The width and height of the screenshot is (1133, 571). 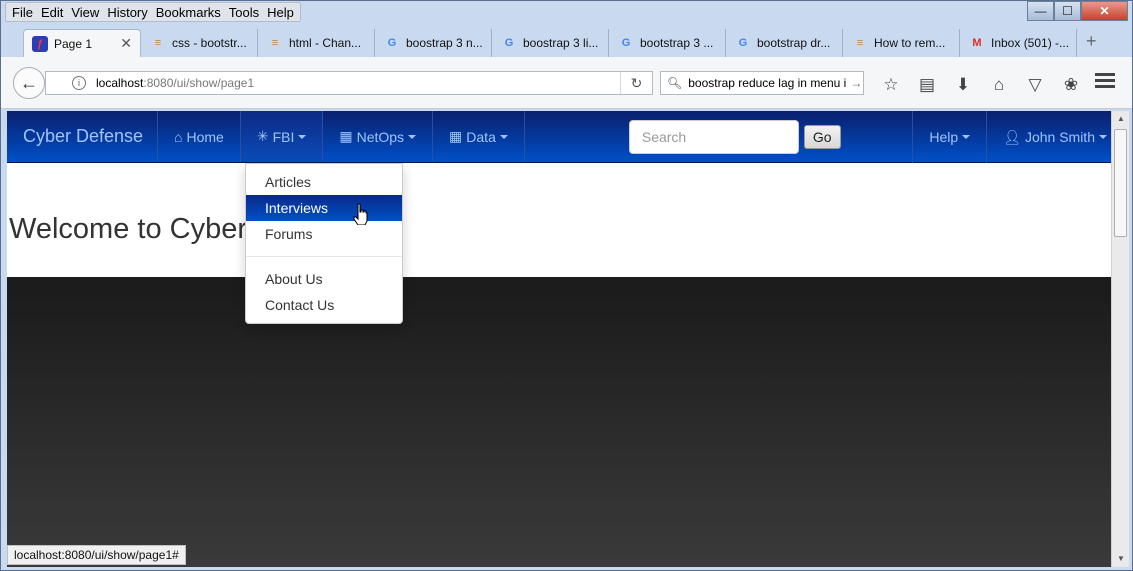 I want to click on nav-netops-label: NetOps, so click(x=380, y=136).